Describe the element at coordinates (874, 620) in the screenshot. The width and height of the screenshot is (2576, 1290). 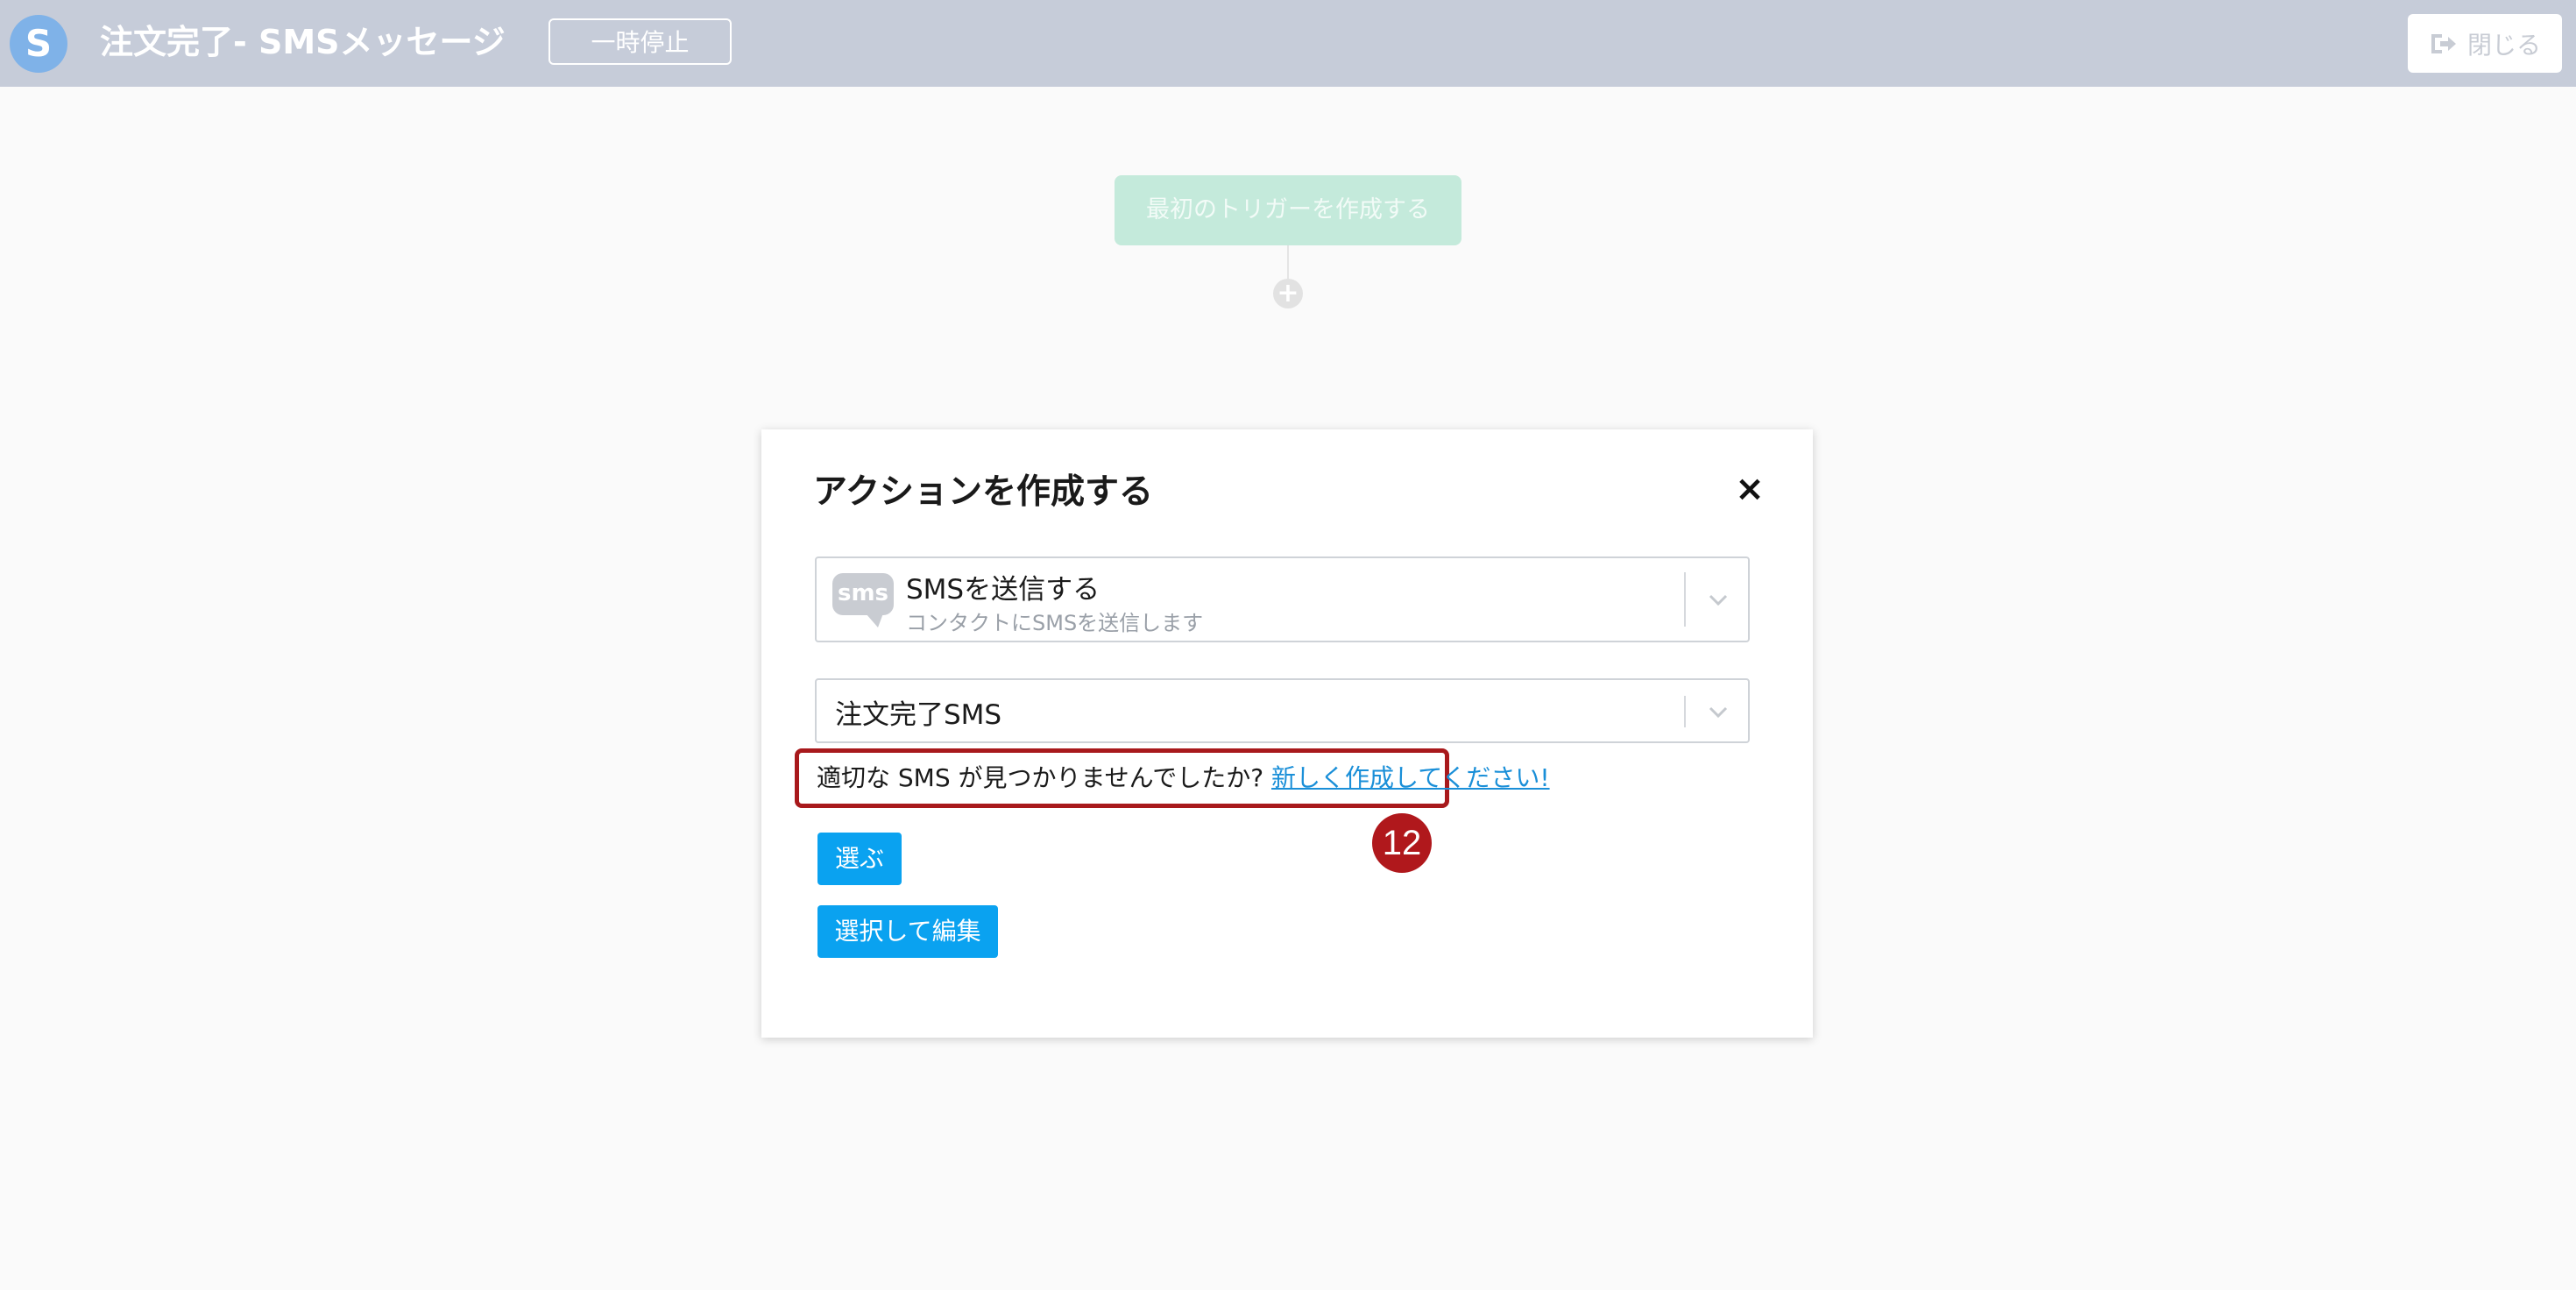
I see `sms-icon-tail` at that location.